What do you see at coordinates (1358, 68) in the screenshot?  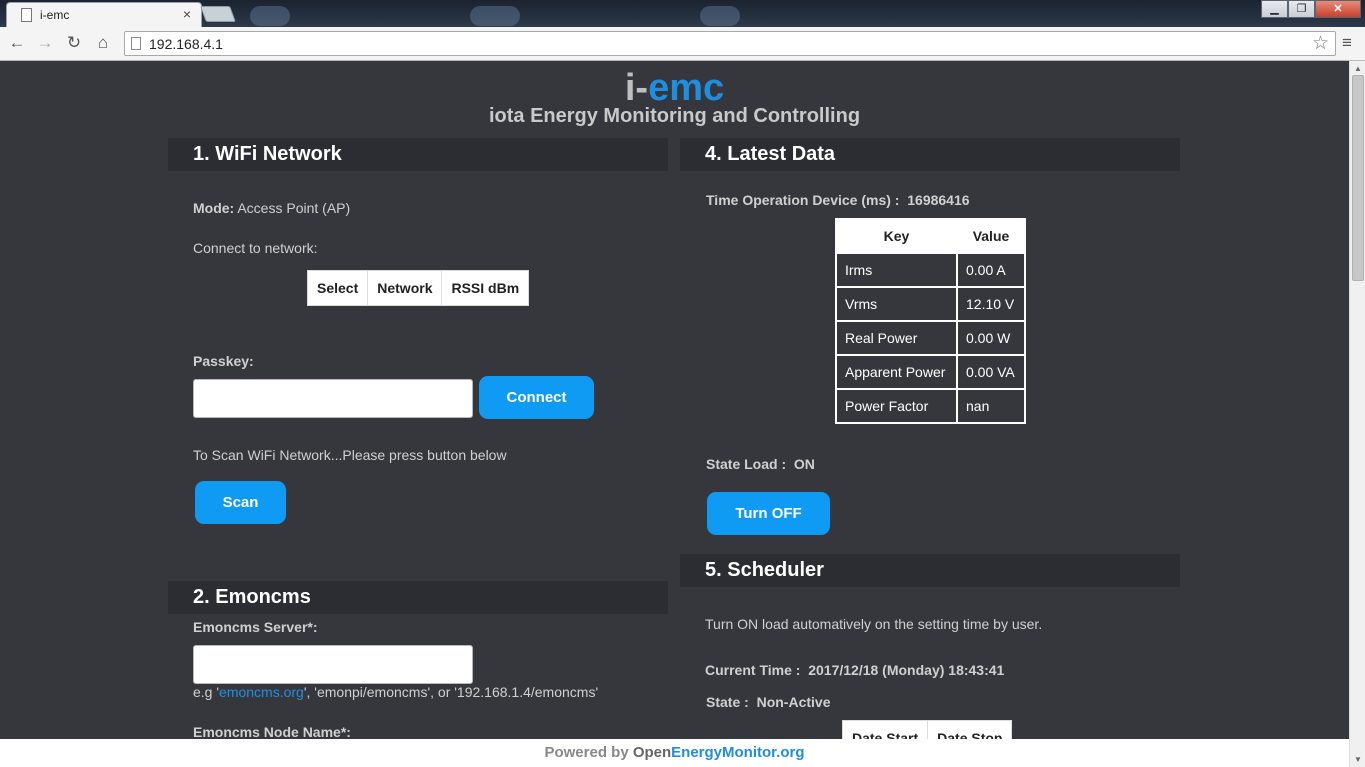 I see `scroll-up-icon: ▲` at bounding box center [1358, 68].